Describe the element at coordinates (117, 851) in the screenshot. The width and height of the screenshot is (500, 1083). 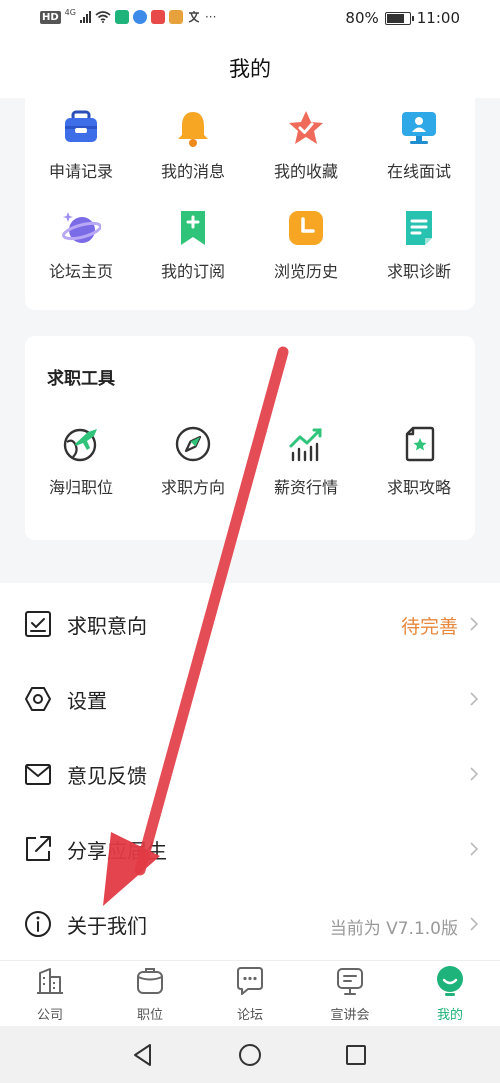
I see `menu-label: 分享应届生` at that location.